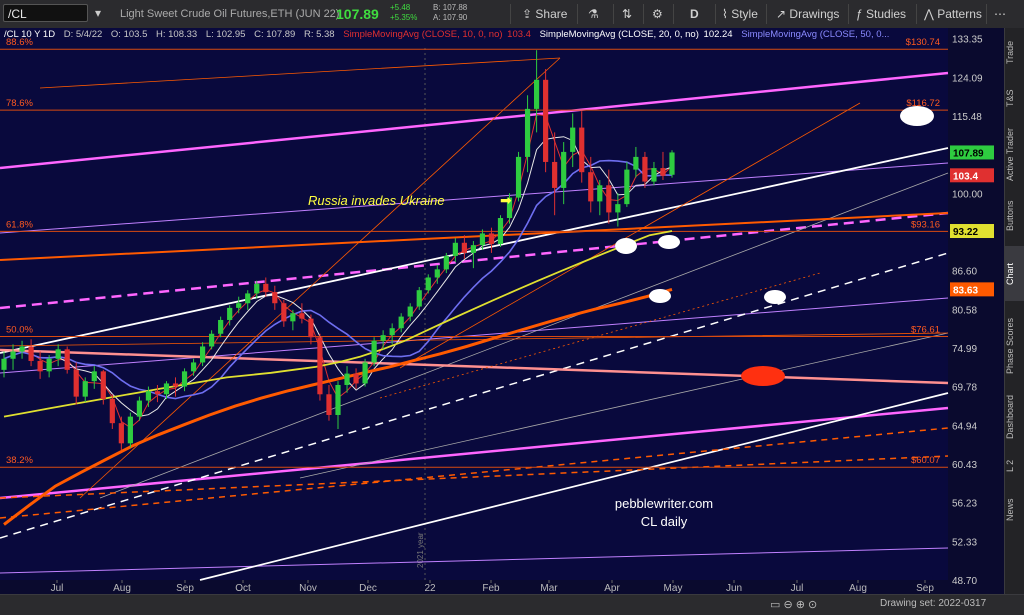  I want to click on sidebar-tab-news: News, so click(1014, 510).